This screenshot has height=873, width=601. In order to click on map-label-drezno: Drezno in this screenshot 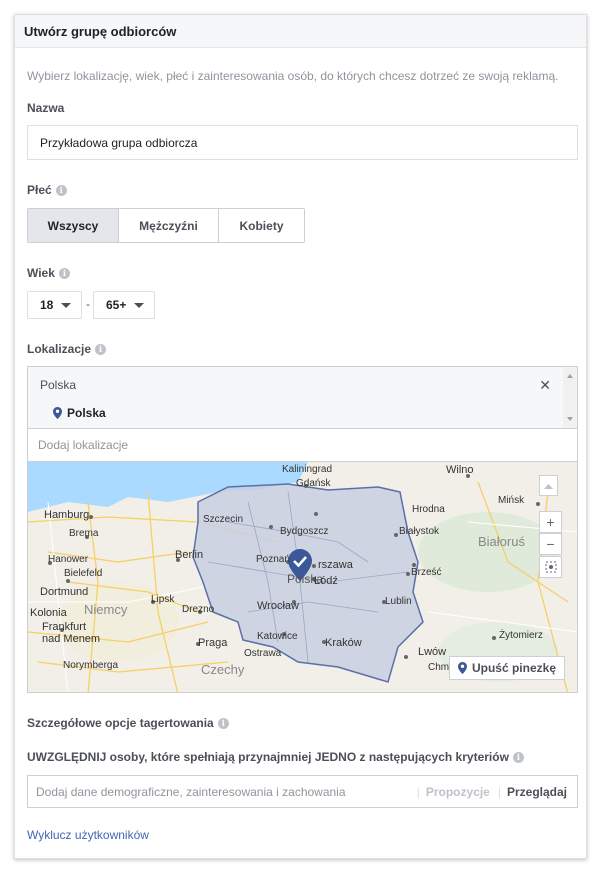, I will do `click(198, 609)`.